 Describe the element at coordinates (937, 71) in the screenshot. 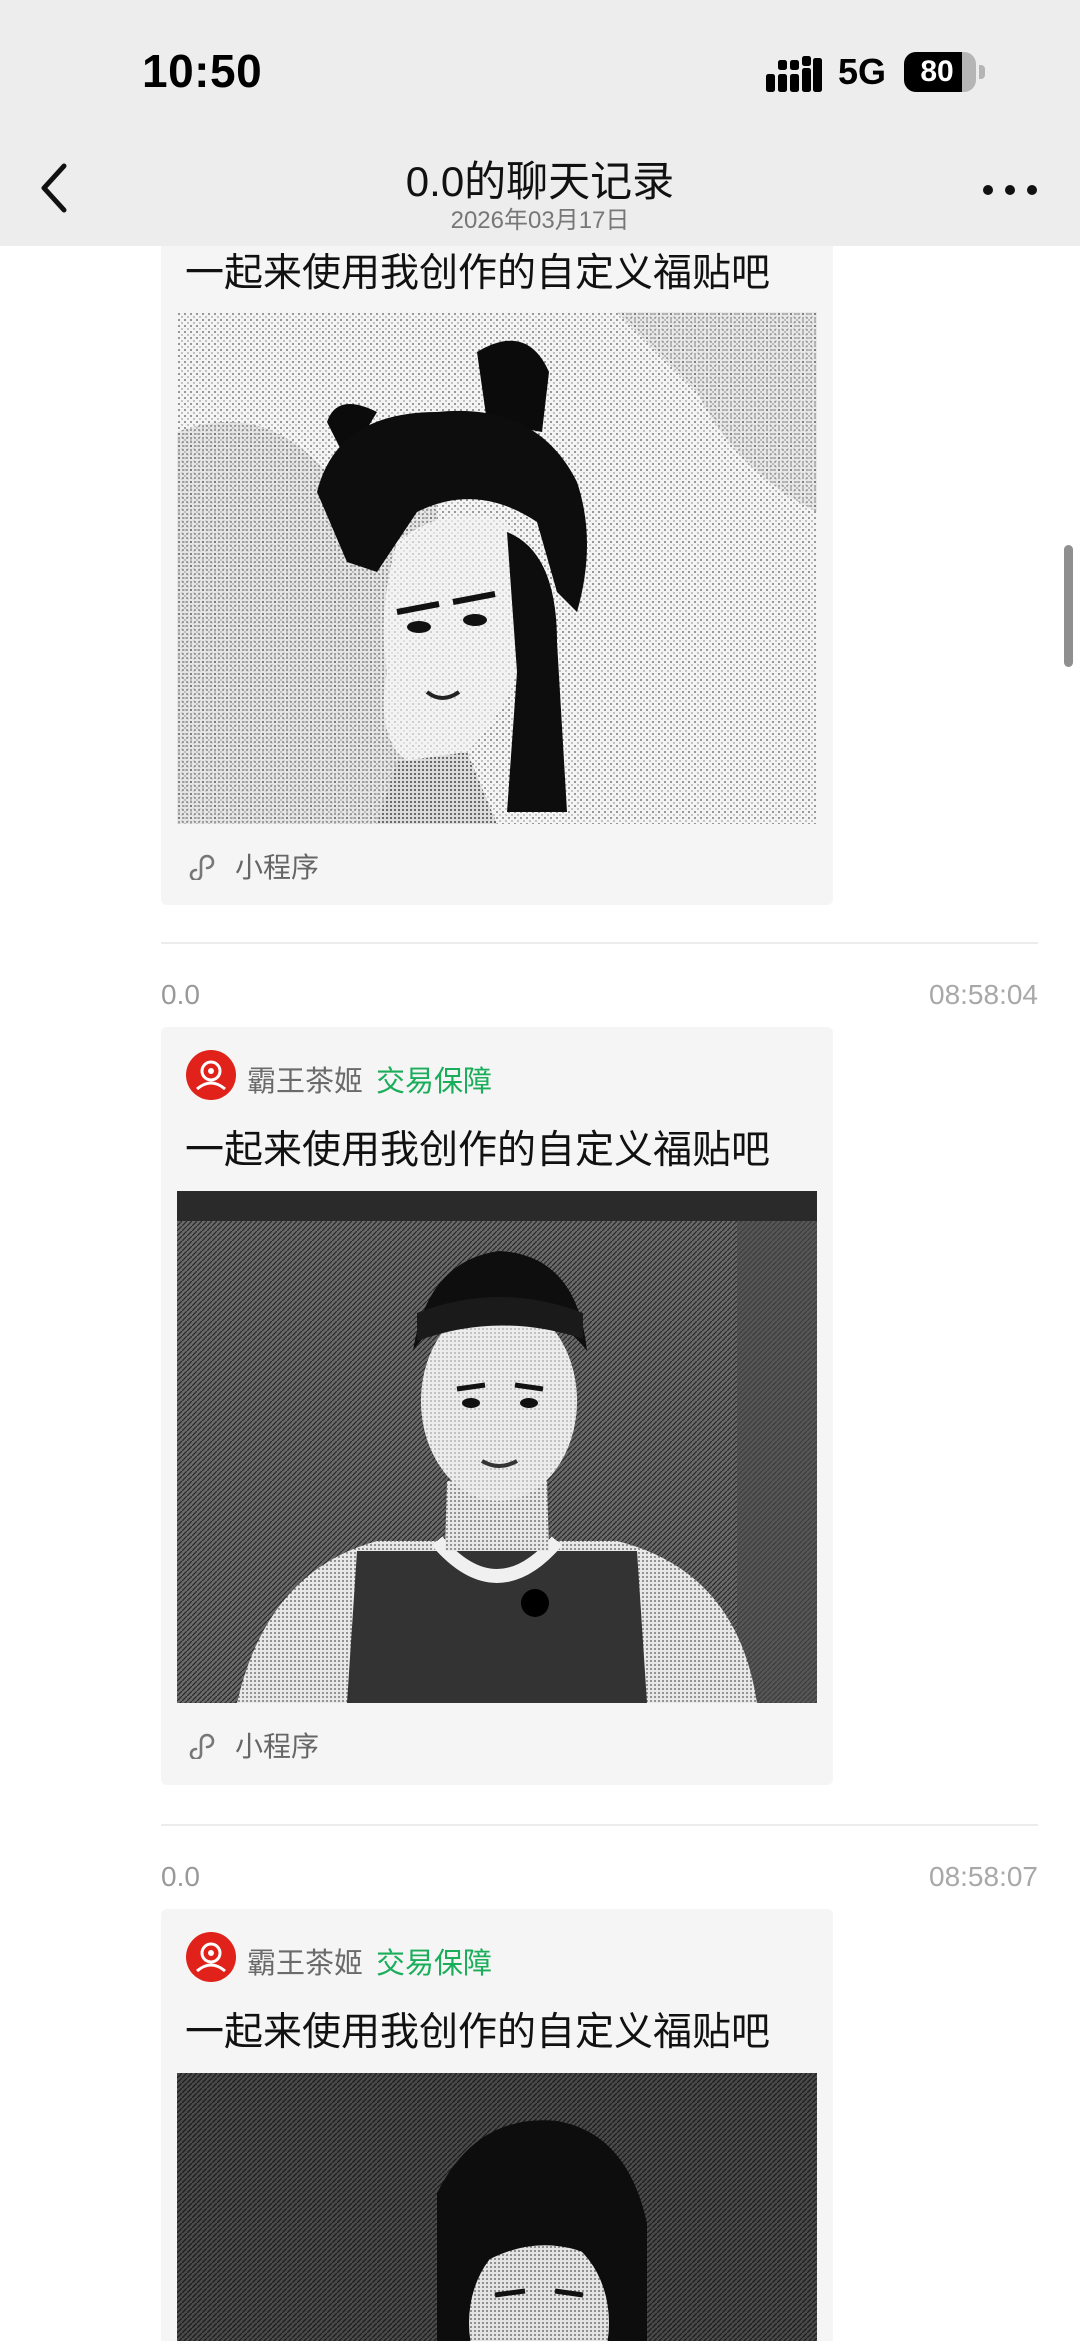

I see `battery-percent: 80` at that location.